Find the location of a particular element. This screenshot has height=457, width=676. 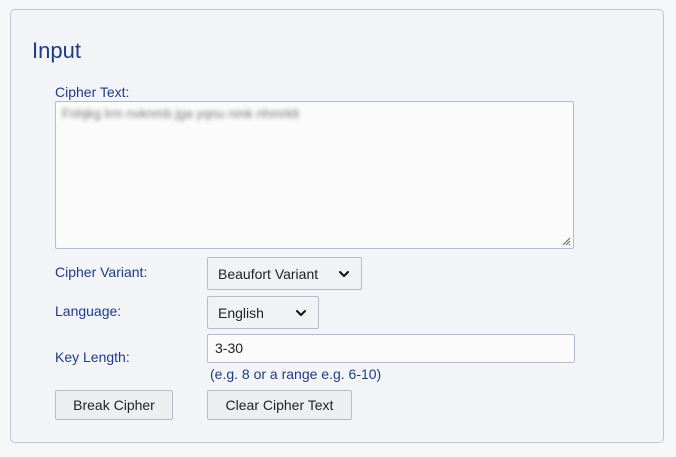

key-length-label: Key Length: is located at coordinates (92, 357).